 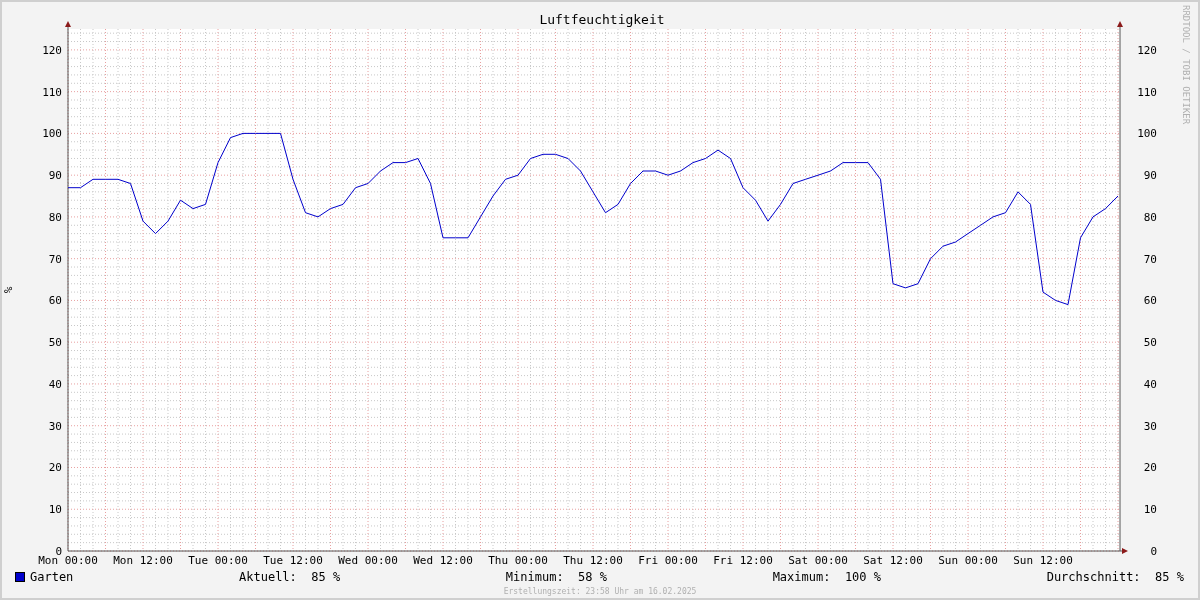 What do you see at coordinates (1043, 560) in the screenshot?
I see `x-tick-label: Sun 12:00` at bounding box center [1043, 560].